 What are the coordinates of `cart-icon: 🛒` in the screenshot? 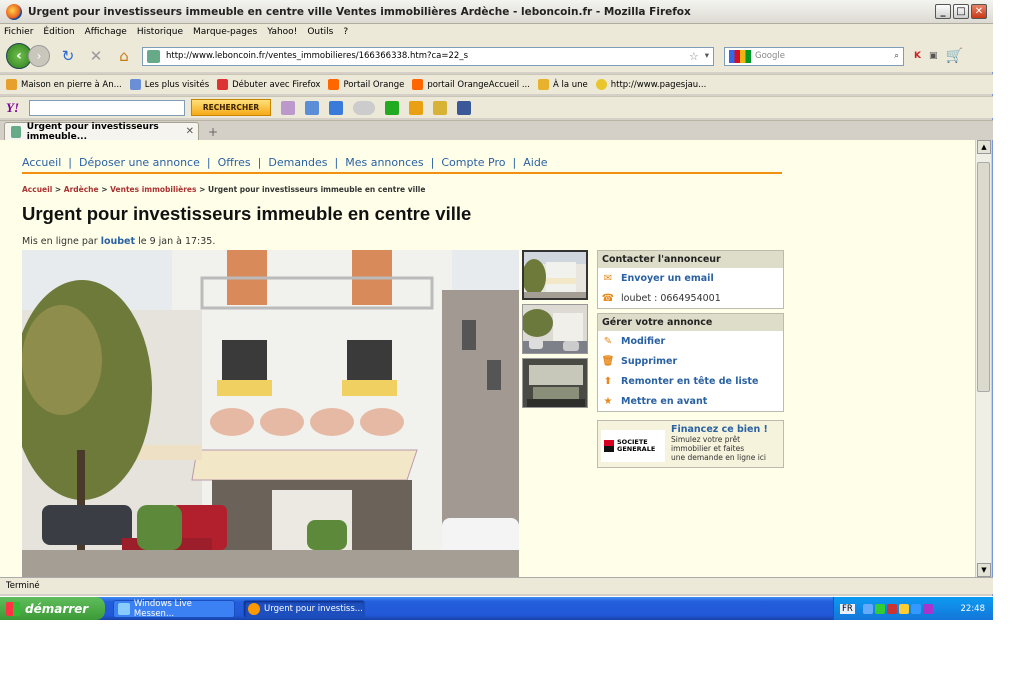 It's located at (954, 56).